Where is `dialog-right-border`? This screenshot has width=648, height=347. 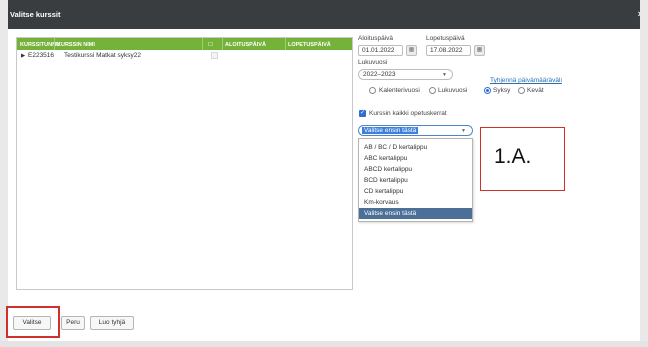
dialog-right-border is located at coordinates (644, 173).